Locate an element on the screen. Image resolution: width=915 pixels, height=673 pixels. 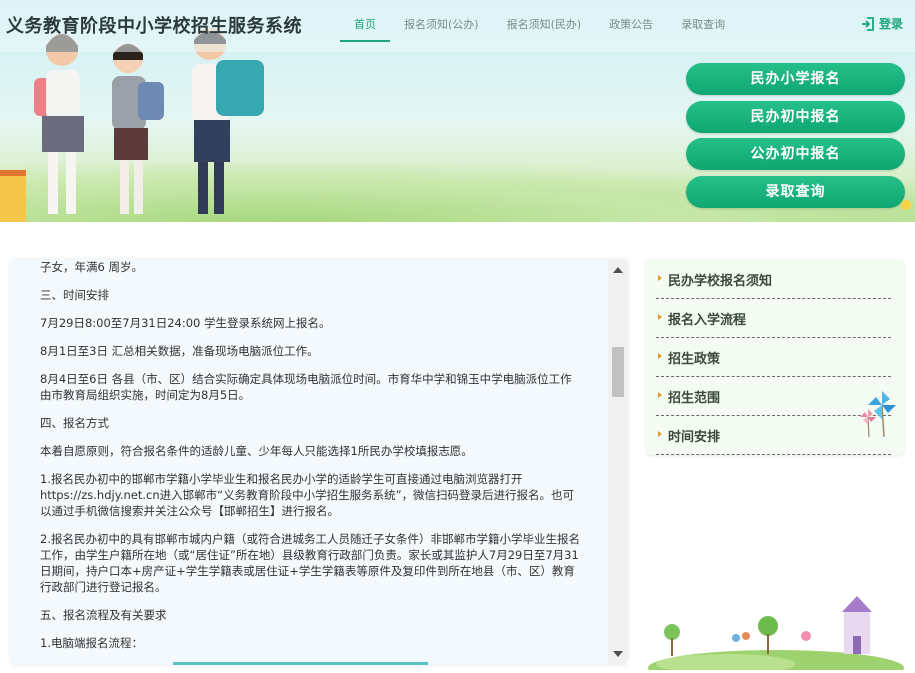
login-icon is located at coordinates (867, 23).